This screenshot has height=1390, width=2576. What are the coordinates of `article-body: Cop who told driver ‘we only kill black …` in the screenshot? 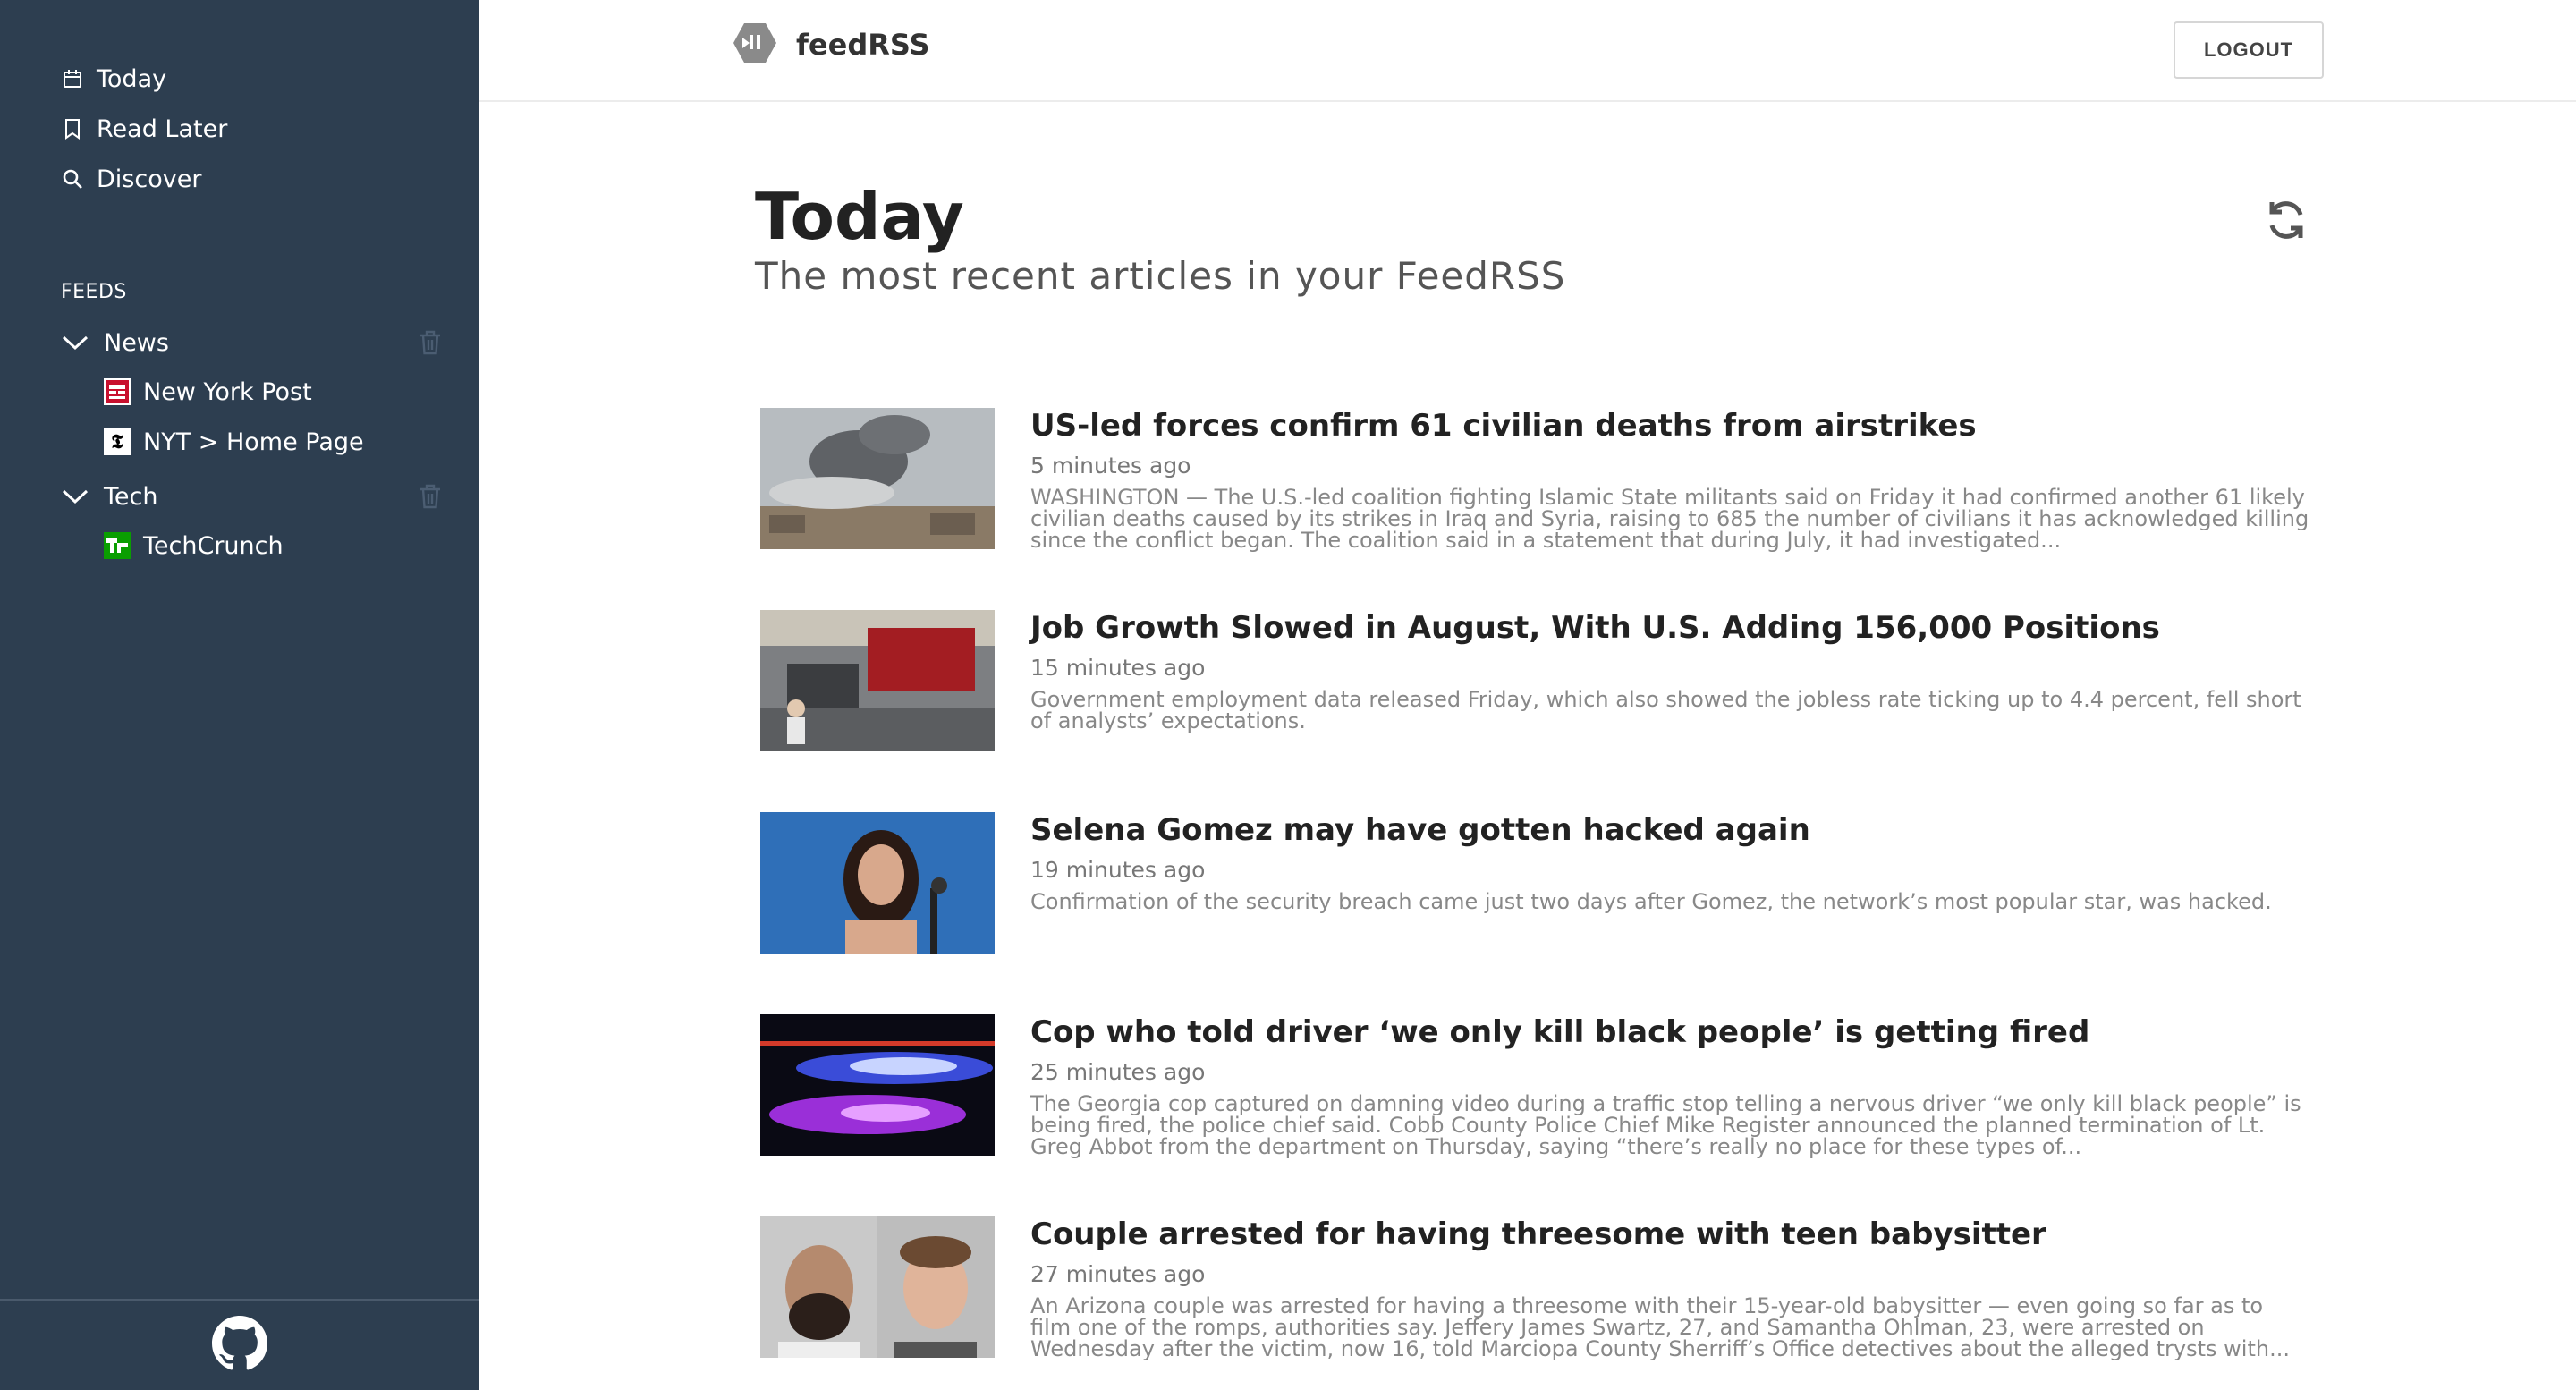 It's located at (1674, 1084).